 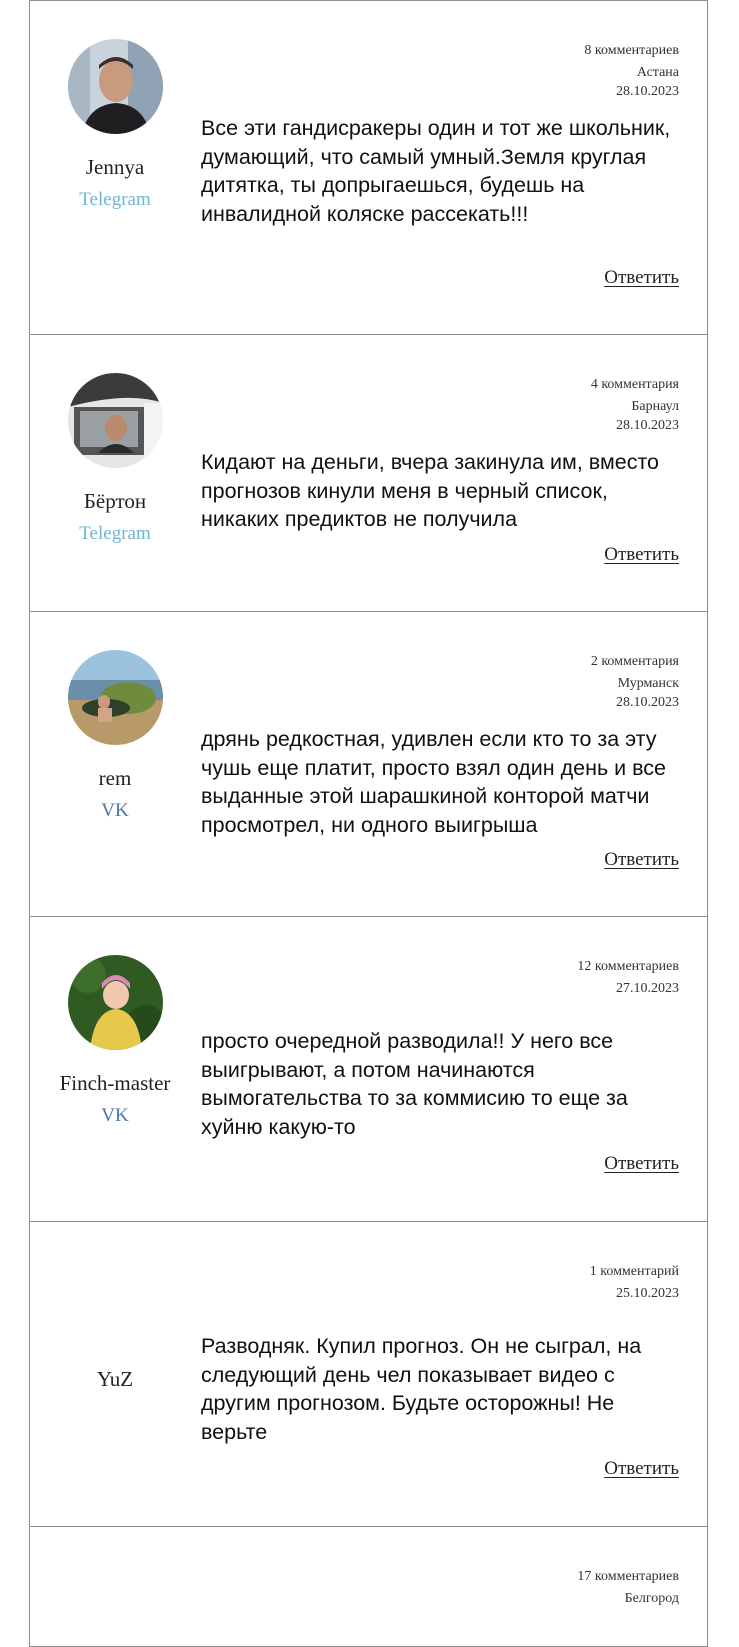 I want to click on author-name: YuZ, so click(x=115, y=1379).